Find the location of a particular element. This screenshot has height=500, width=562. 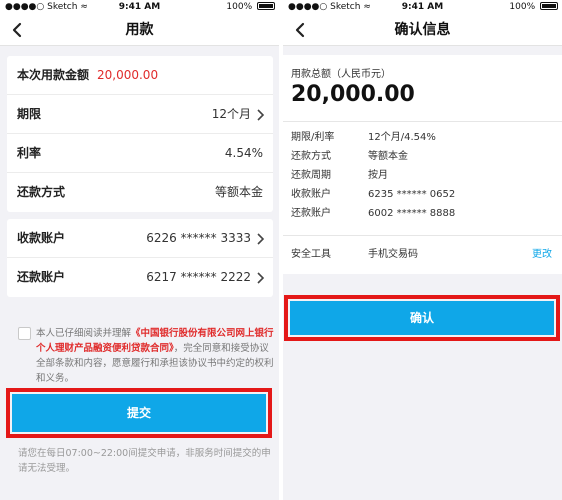

term-rate-row: 期限/利率 12个月/4.54% is located at coordinates (423, 138).